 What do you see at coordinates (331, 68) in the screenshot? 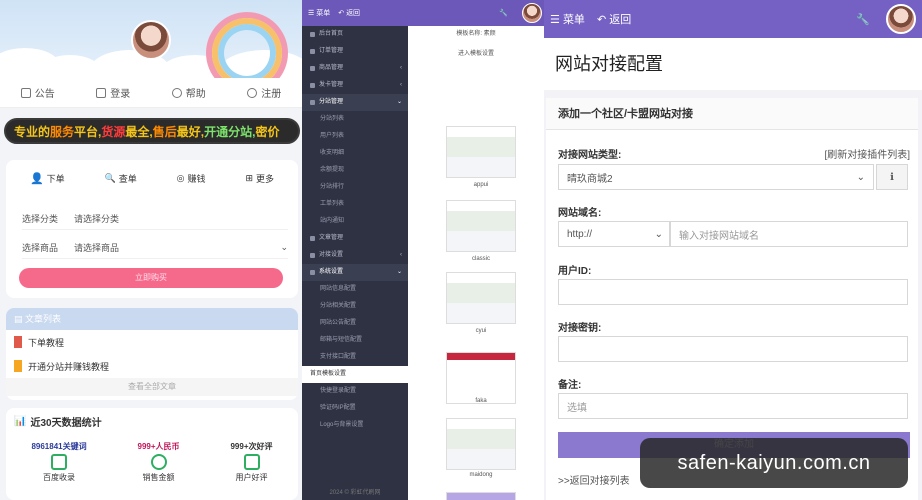
I see `sidebar-item-label: 商品管理` at bounding box center [331, 68].